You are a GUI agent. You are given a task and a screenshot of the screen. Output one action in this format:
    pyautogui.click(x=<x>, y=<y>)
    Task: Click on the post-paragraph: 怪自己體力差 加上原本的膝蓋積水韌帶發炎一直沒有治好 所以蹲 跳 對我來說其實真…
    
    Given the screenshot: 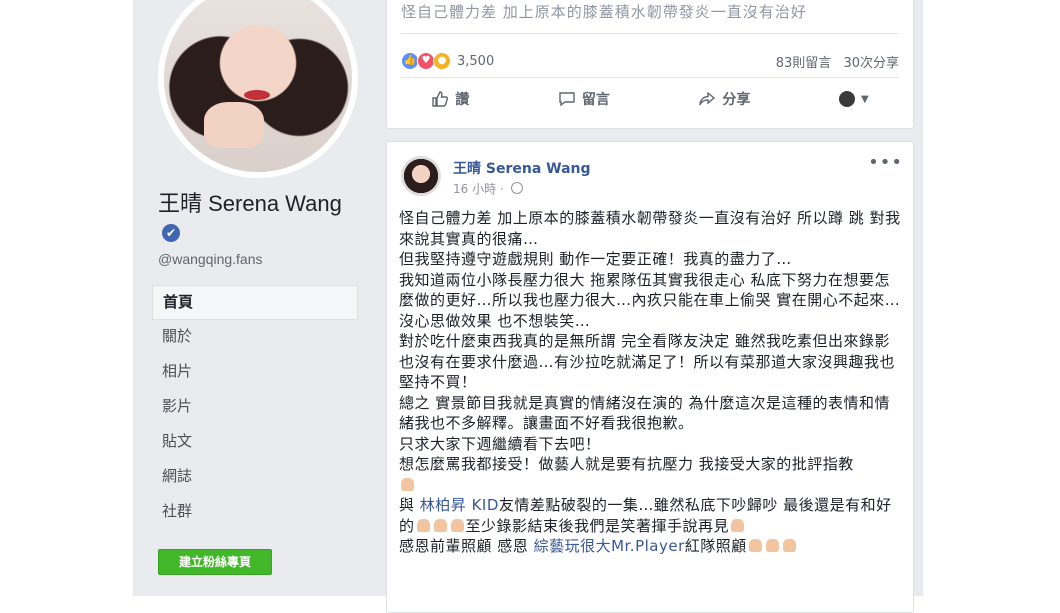 What is the action you would take?
    pyautogui.click(x=650, y=228)
    